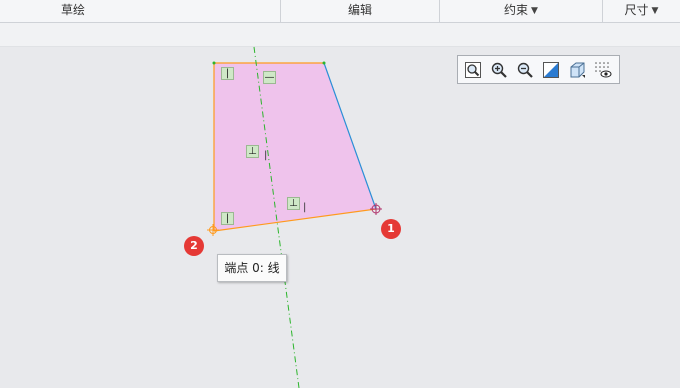 This screenshot has width=680, height=388. I want to click on sketcher-display-icon, so click(603, 70).